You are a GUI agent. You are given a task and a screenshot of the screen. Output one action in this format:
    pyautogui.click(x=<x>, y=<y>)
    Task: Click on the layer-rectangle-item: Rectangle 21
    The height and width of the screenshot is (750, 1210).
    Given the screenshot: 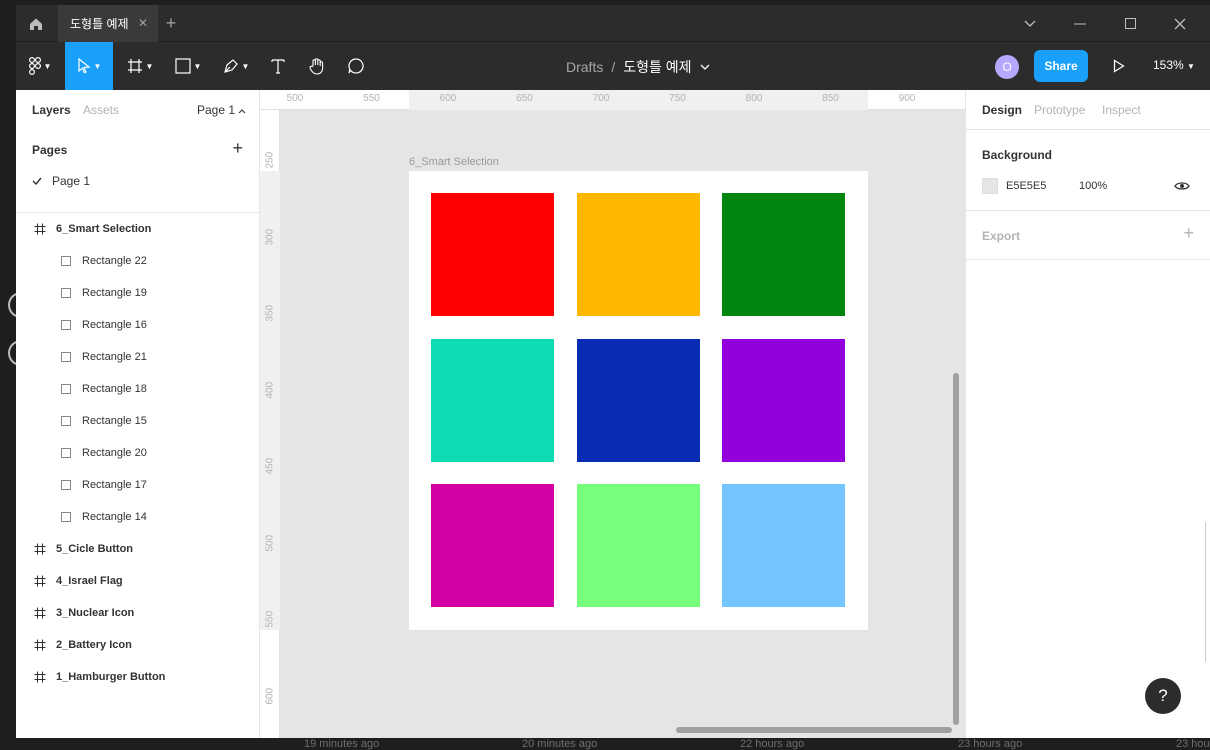 What is the action you would take?
    pyautogui.click(x=137, y=357)
    